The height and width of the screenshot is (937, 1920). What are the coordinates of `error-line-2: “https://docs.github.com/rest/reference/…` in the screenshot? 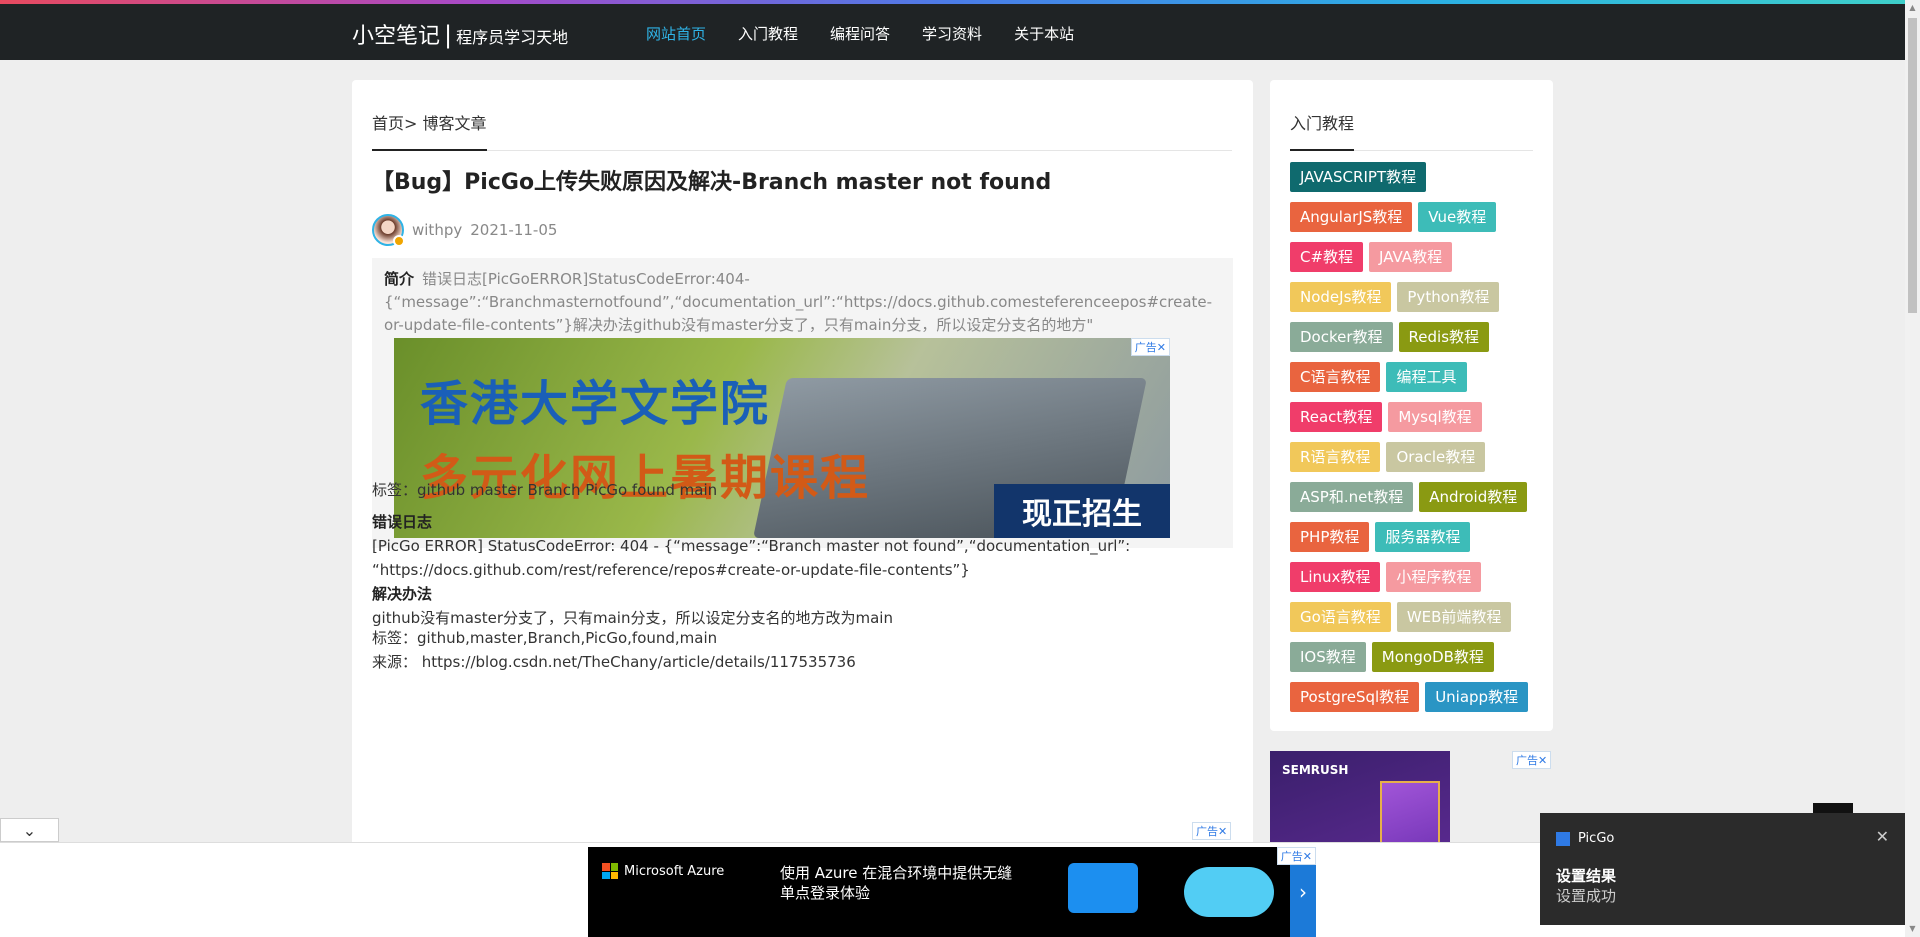 It's located at (671, 570).